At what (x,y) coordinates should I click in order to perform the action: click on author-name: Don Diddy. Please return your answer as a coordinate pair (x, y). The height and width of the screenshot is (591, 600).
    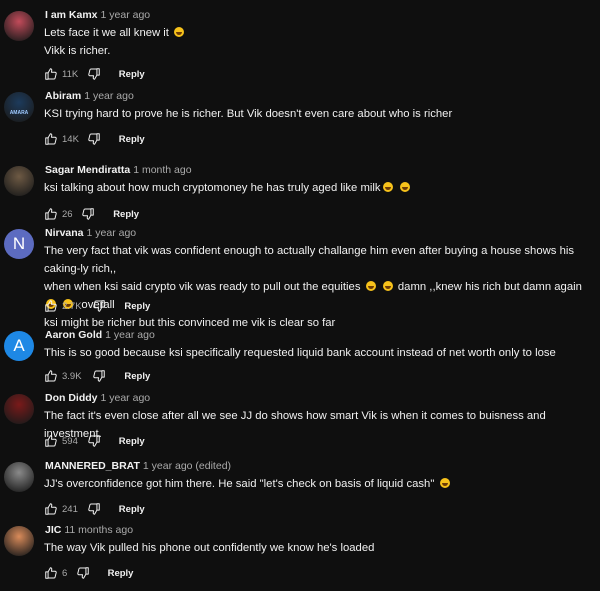
    Looking at the image, I should click on (71, 398).